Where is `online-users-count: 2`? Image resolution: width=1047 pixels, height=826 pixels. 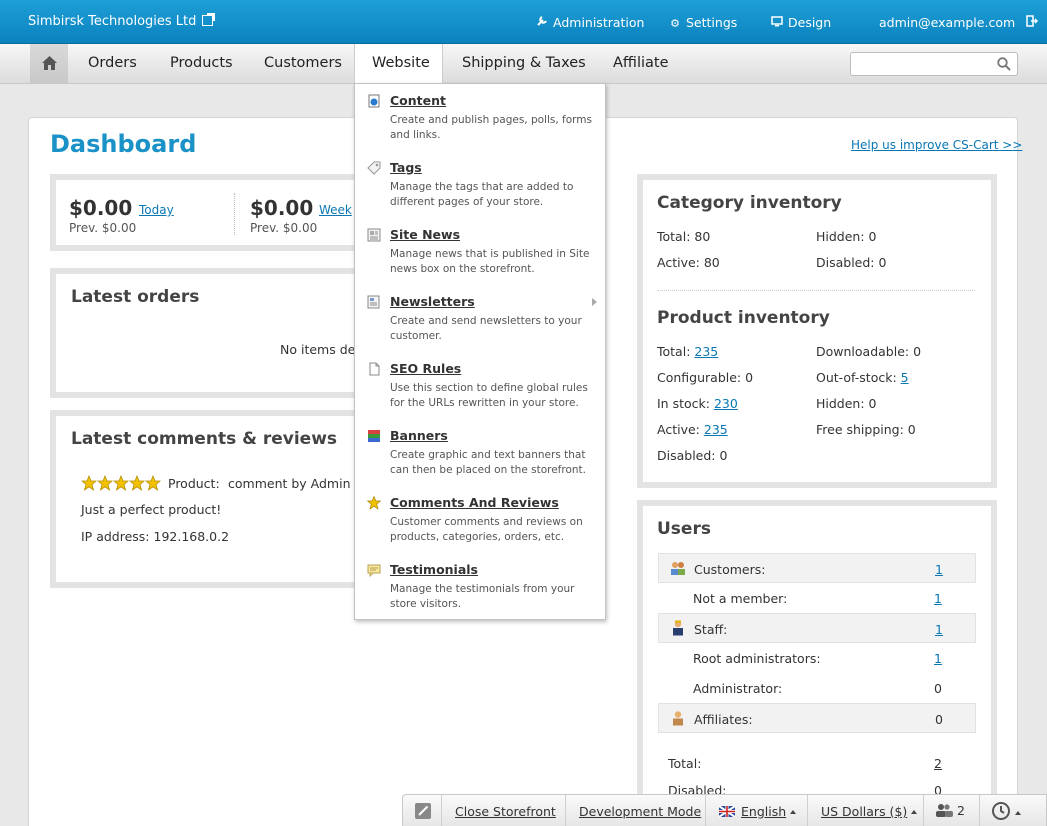
online-users-count: 2 is located at coordinates (961, 810).